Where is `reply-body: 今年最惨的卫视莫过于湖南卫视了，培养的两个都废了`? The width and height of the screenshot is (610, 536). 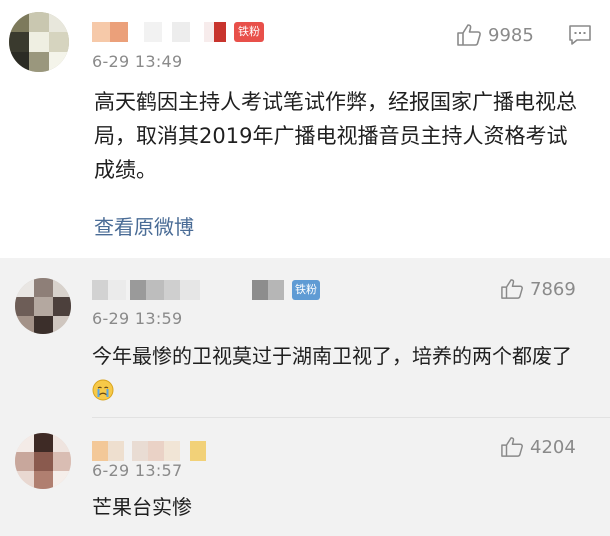 reply-body: 今年最惨的卫视莫过于湖南卫视了，培养的两个都废了 is located at coordinates (337, 373).